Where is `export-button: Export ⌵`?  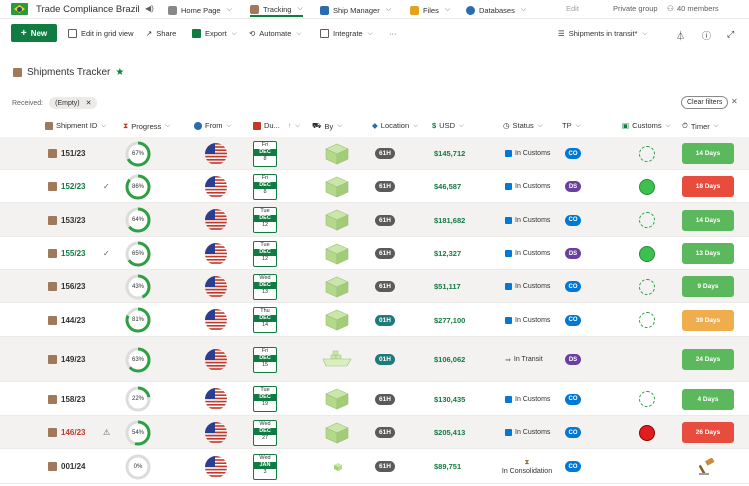
export-button: Export ⌵ is located at coordinates (214, 33).